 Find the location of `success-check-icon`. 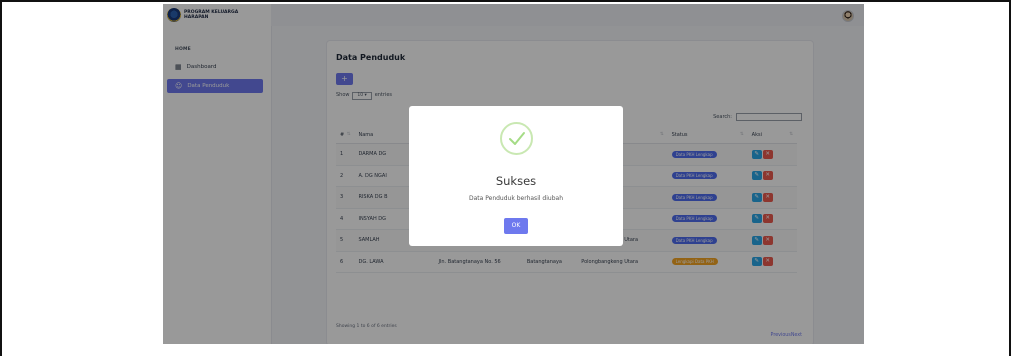

success-check-icon is located at coordinates (516, 138).